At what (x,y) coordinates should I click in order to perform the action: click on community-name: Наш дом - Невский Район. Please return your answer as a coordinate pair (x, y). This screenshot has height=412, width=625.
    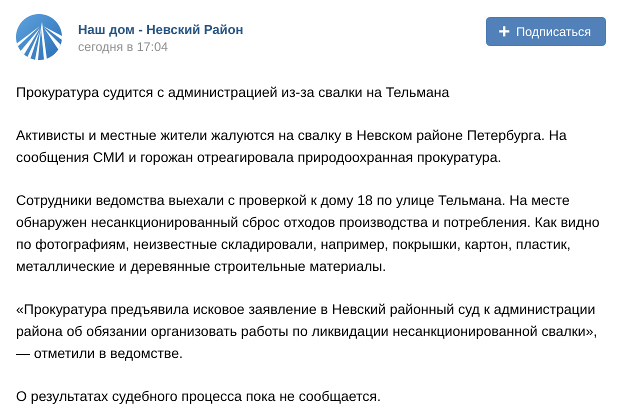
    Looking at the image, I should click on (161, 30).